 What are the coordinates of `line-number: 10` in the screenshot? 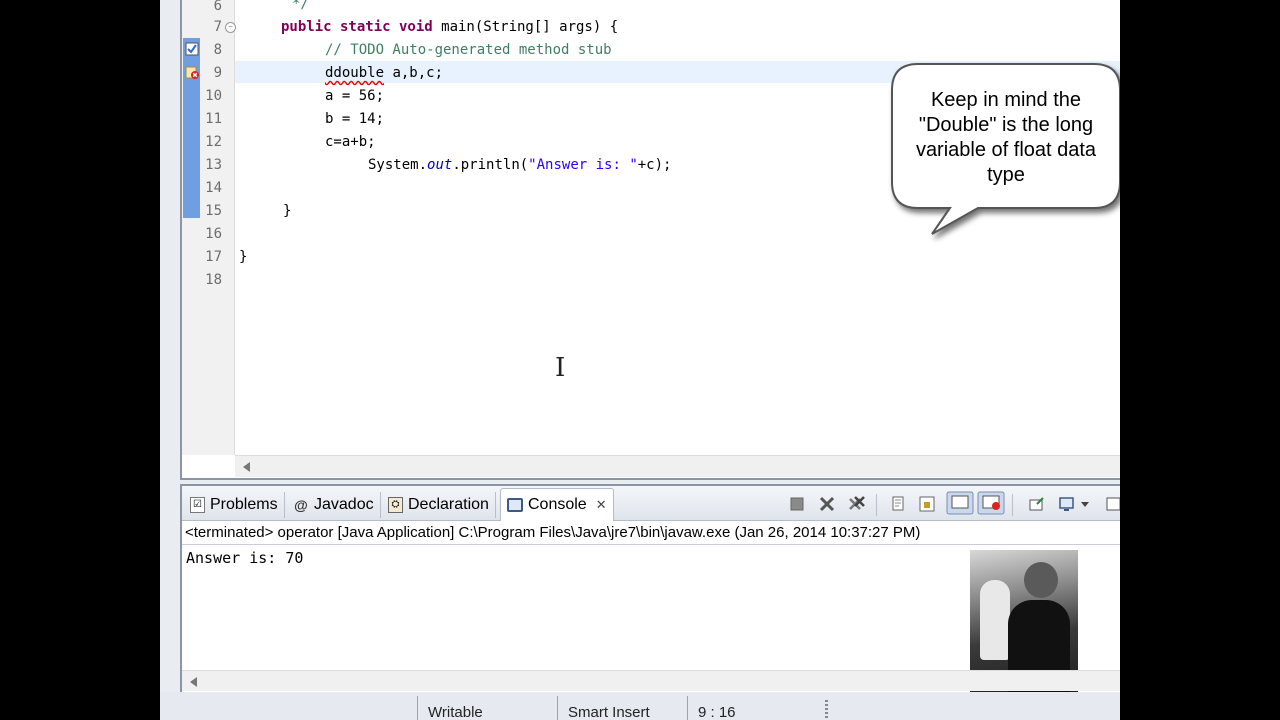 It's located at (213, 96).